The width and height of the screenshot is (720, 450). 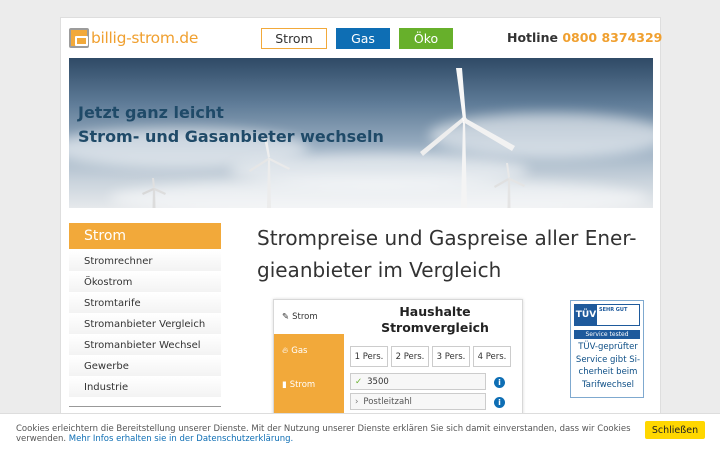 I want to click on calculator-title: Haushalte Stromvergleich, so click(x=435, y=320).